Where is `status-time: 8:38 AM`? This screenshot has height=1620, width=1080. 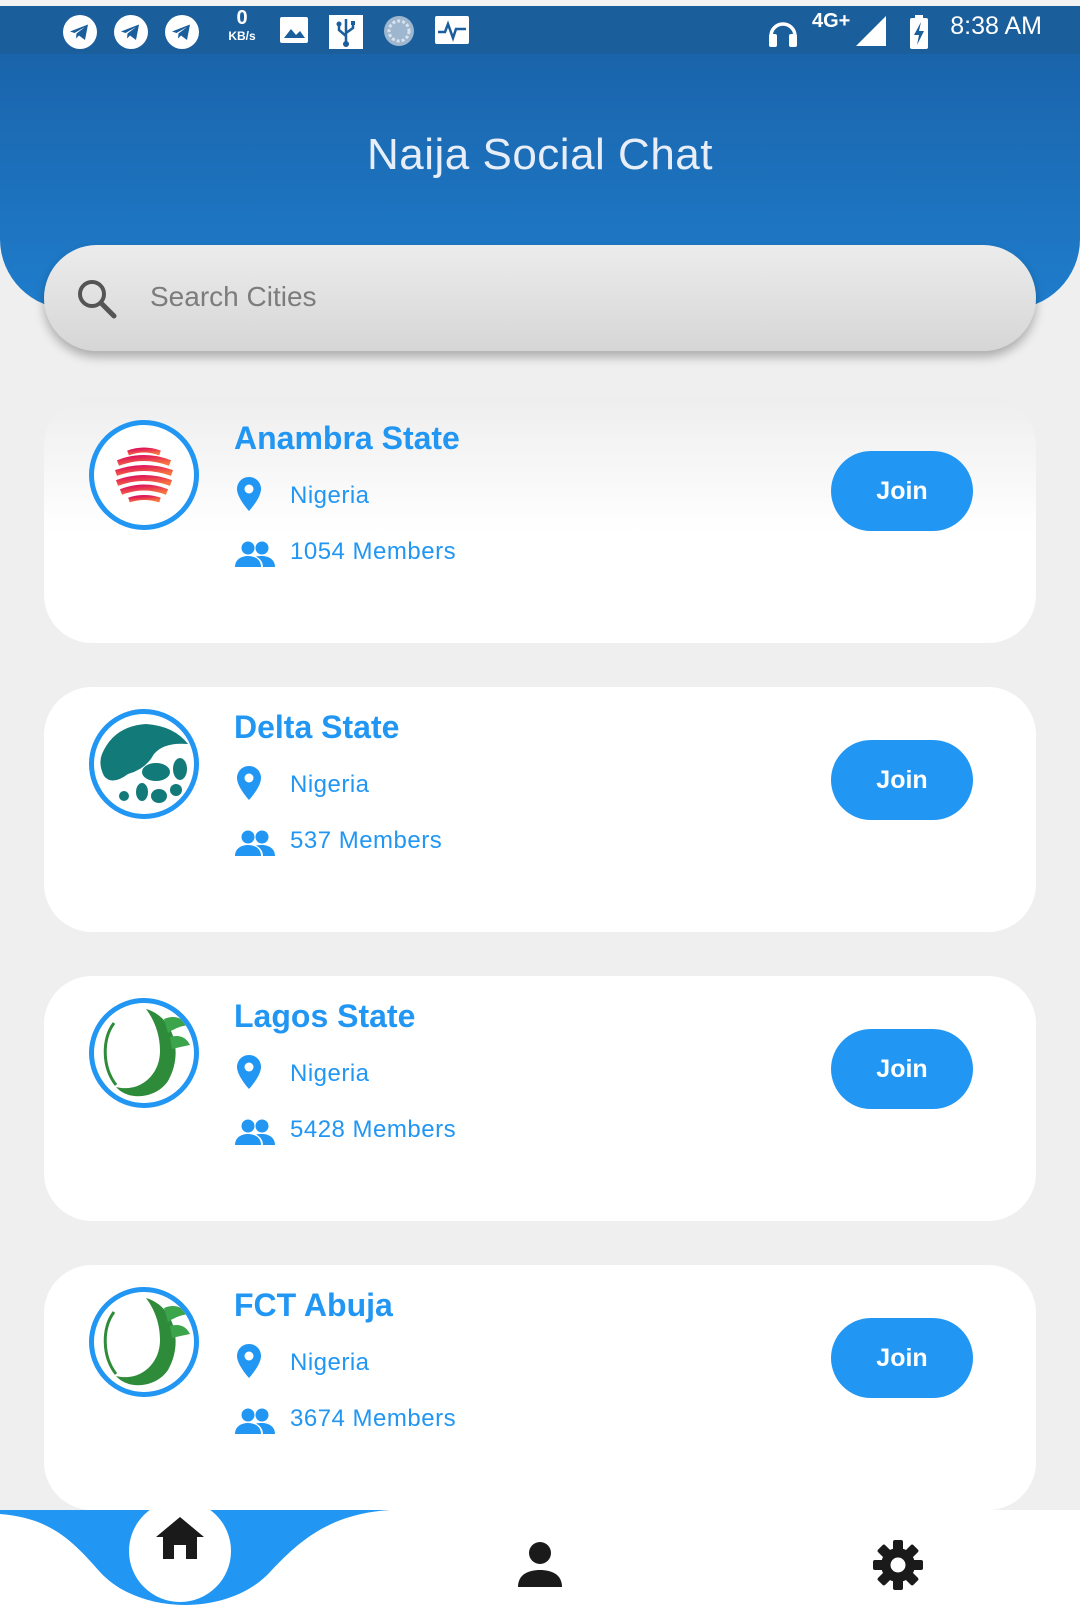
status-time: 8:38 AM is located at coordinates (996, 26).